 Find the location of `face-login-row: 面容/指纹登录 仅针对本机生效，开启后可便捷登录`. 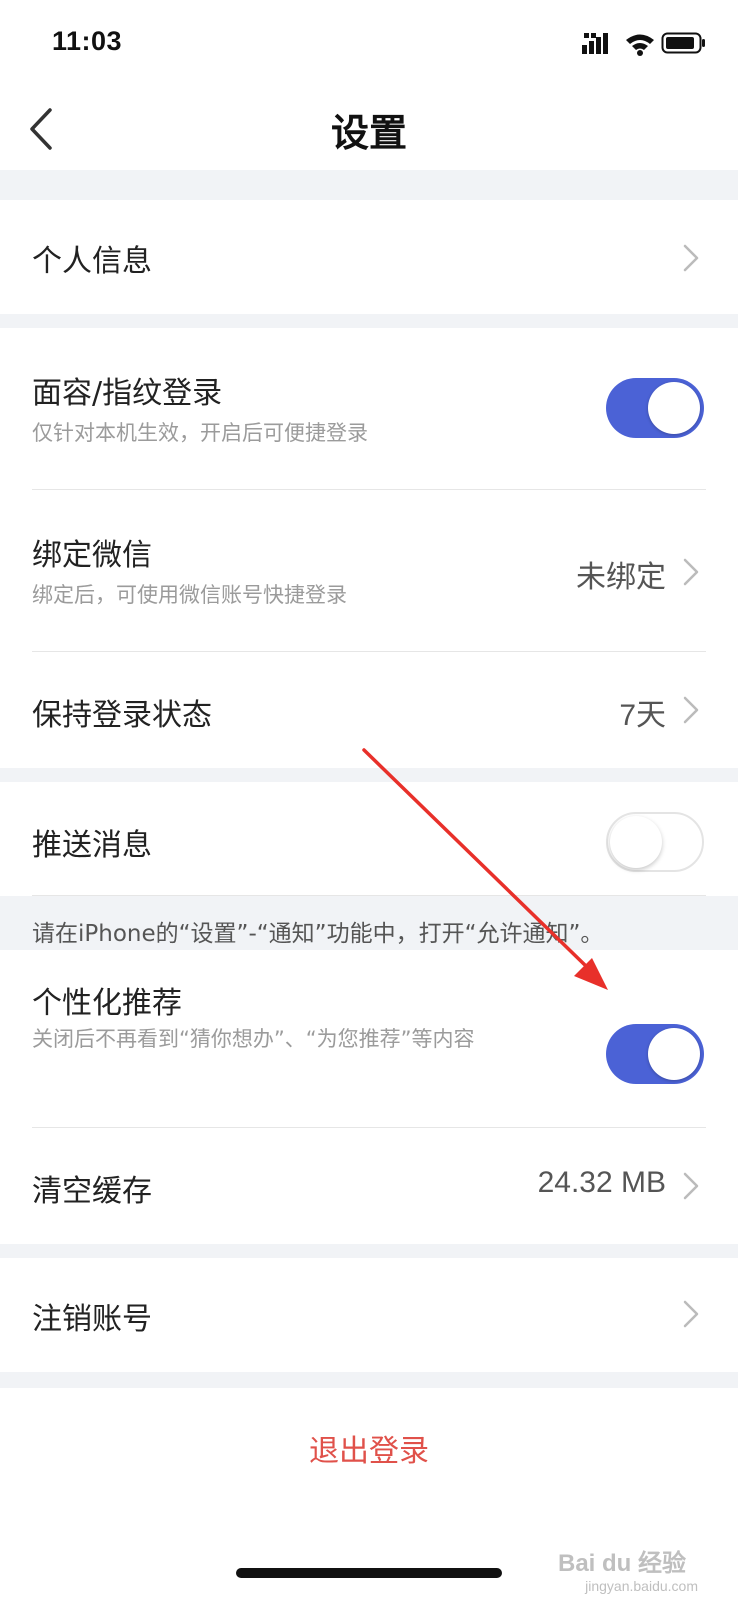

face-login-row: 面容/指纹登录 仅针对本机生效，开启后可便捷登录 is located at coordinates (369, 409).